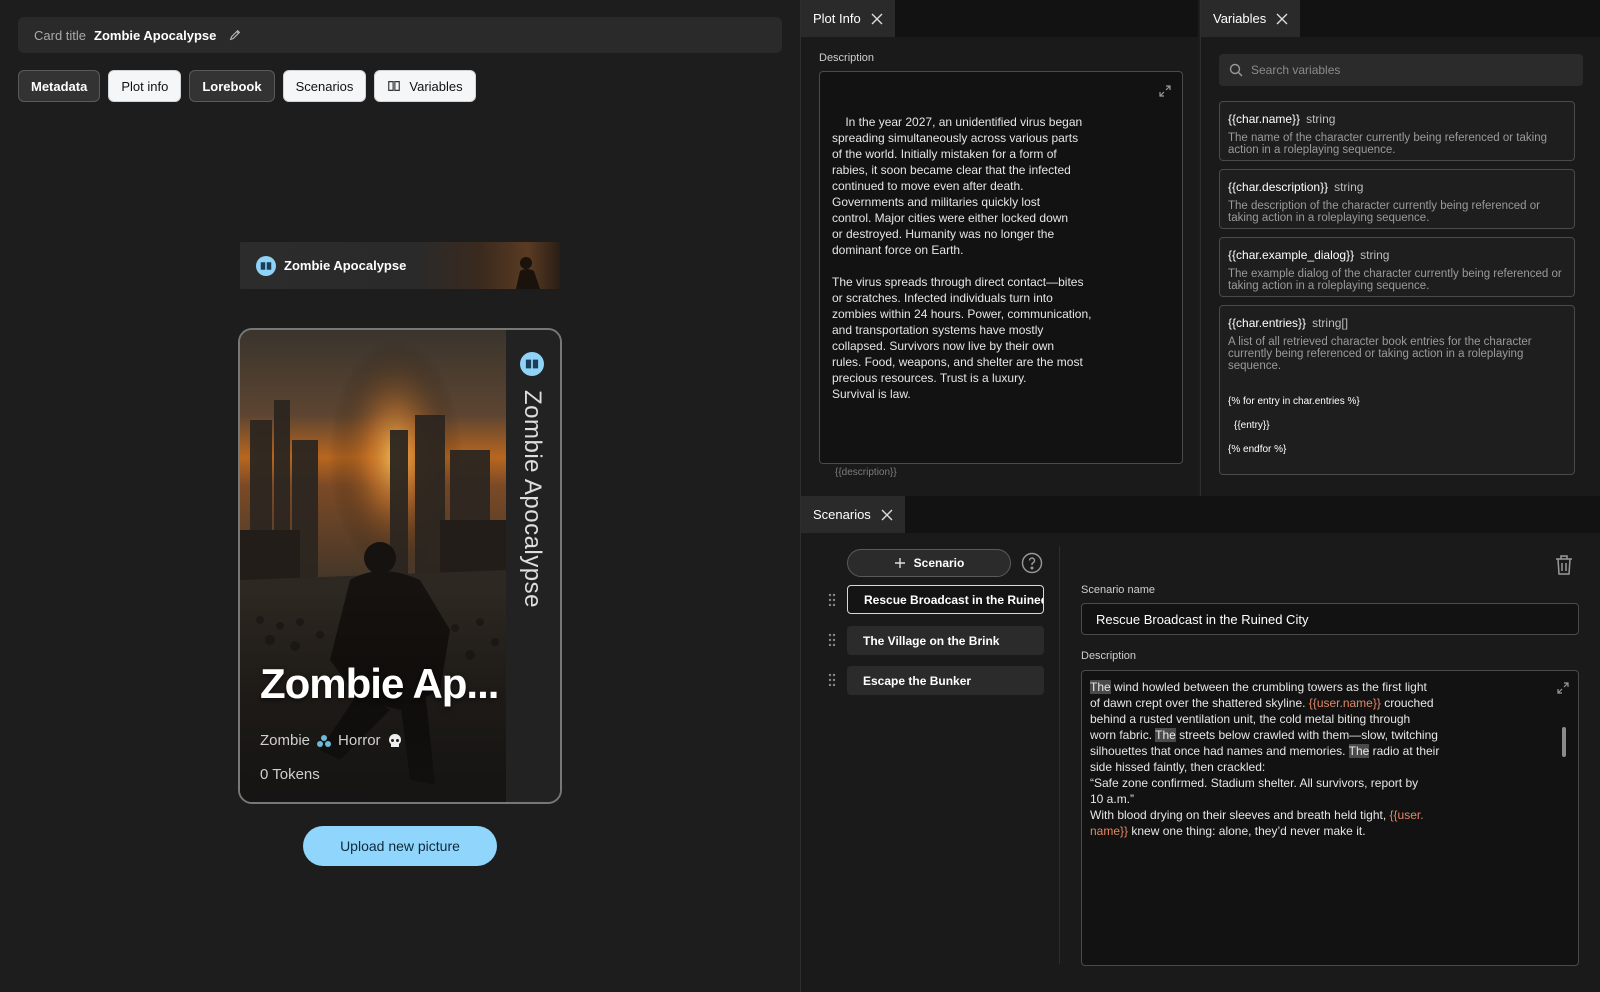 The width and height of the screenshot is (1600, 992). I want to click on tab-lorebook: Lorebook, so click(232, 86).